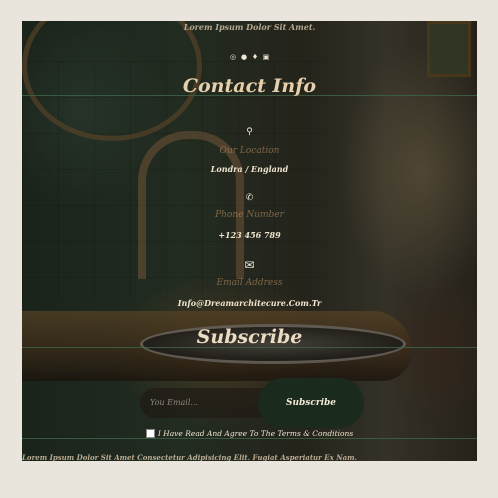 The image size is (498, 498). Describe the element at coordinates (249, 215) in the screenshot. I see `phone-label: Phone Number` at that location.